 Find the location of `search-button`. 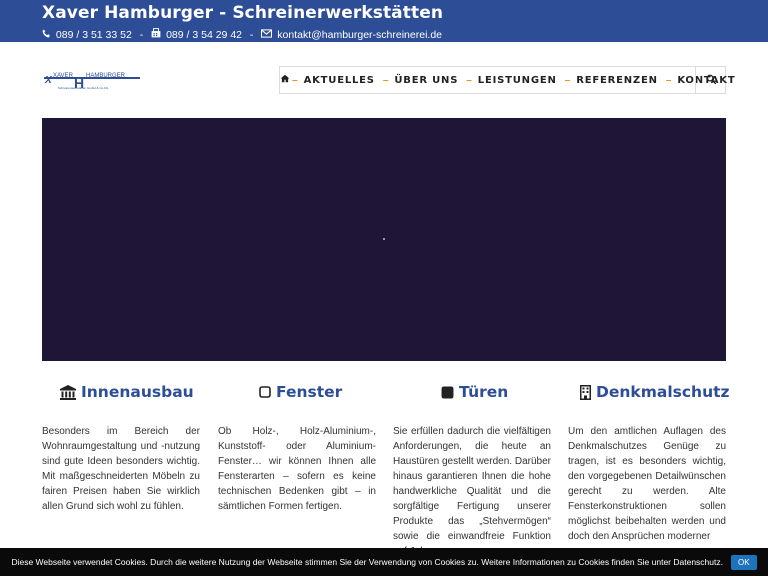

search-button is located at coordinates (710, 80).